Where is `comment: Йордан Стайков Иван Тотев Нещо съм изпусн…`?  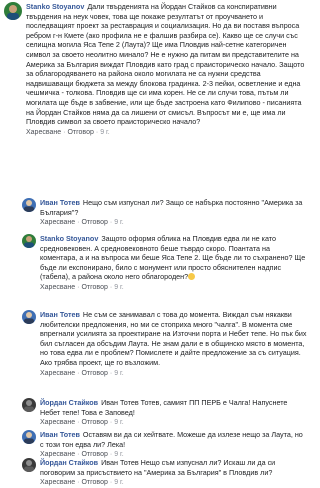
comment: Йордан Стайков Иван Тотев Нещо съм изпусн… is located at coordinates (164, 473).